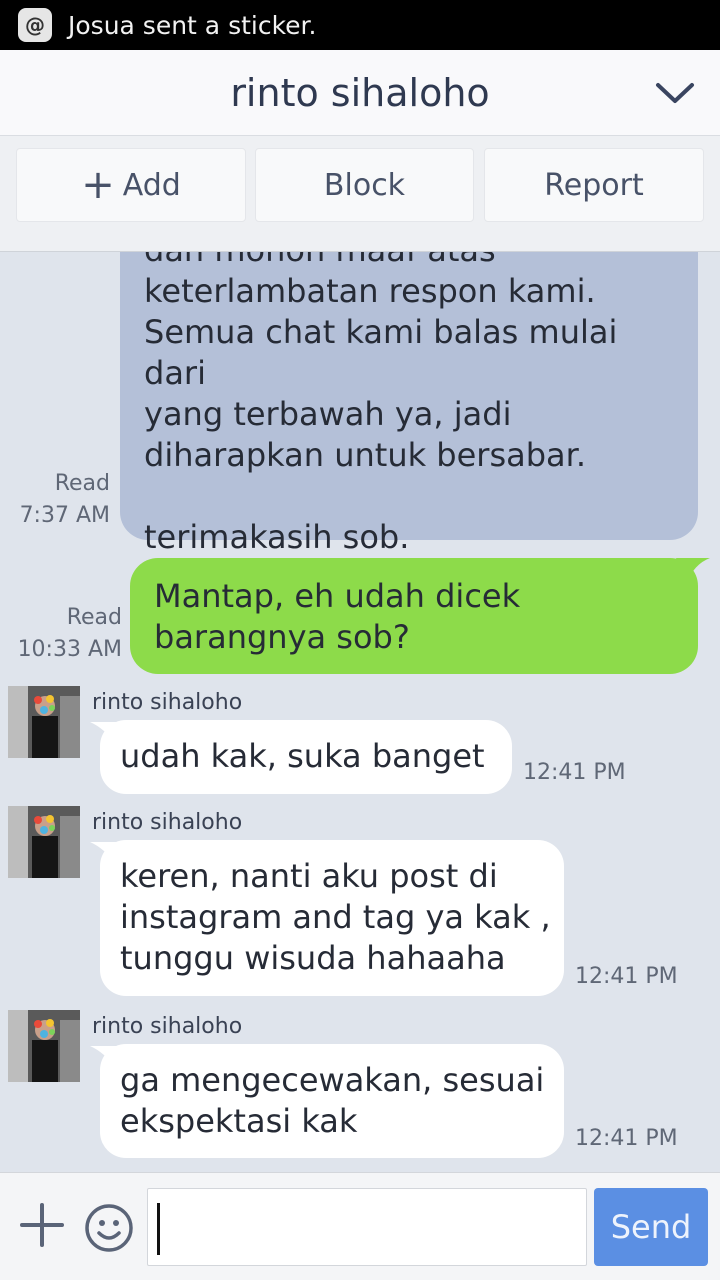 The width and height of the screenshot is (720, 1280). I want to click on received-message-bubble: udah kak, suka banget, so click(306, 757).